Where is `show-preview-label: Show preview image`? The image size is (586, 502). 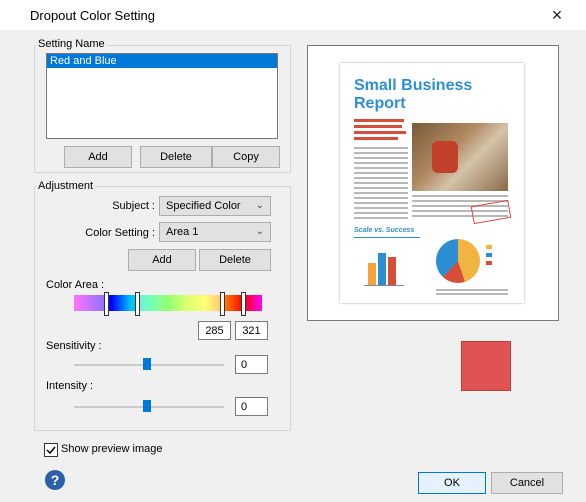 show-preview-label: Show preview image is located at coordinates (112, 449).